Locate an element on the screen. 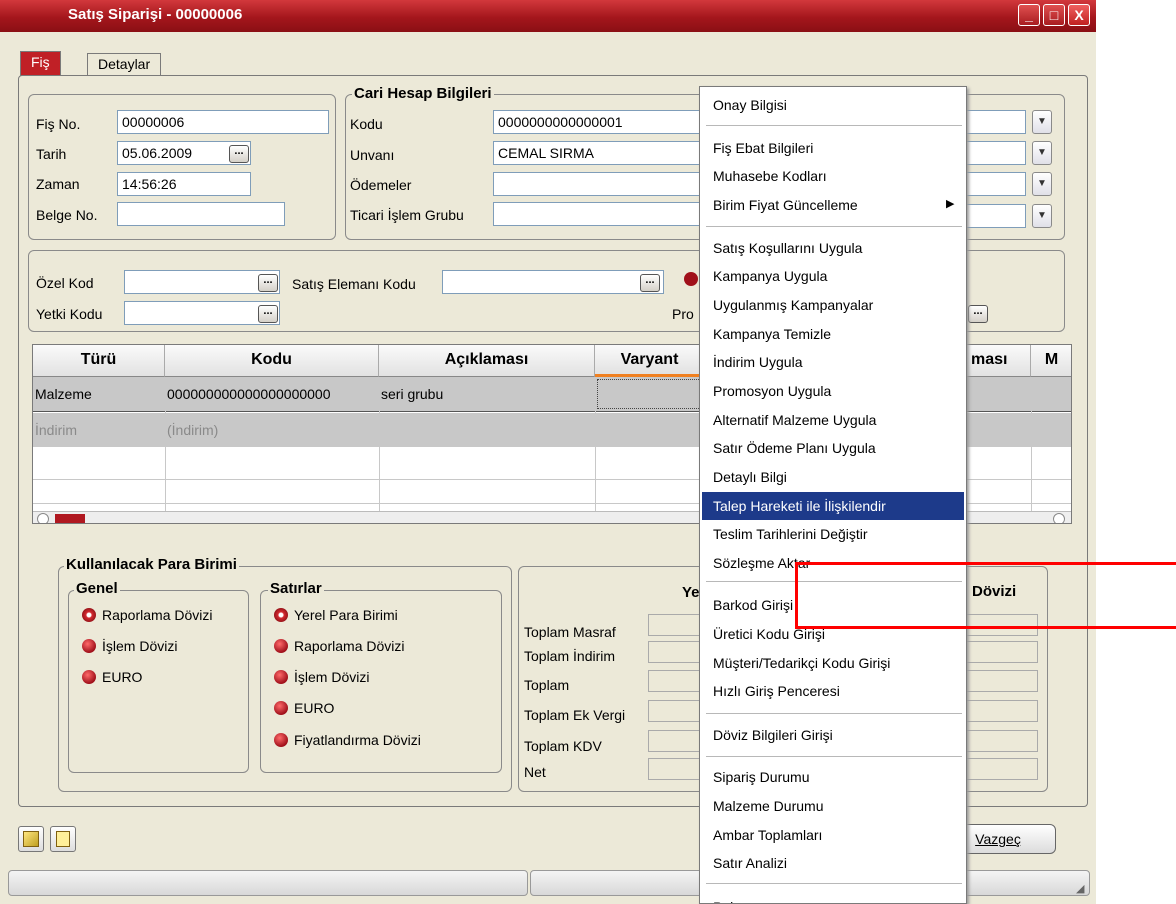 The width and height of the screenshot is (1176, 904). scroll-left-icon is located at coordinates (43, 518).